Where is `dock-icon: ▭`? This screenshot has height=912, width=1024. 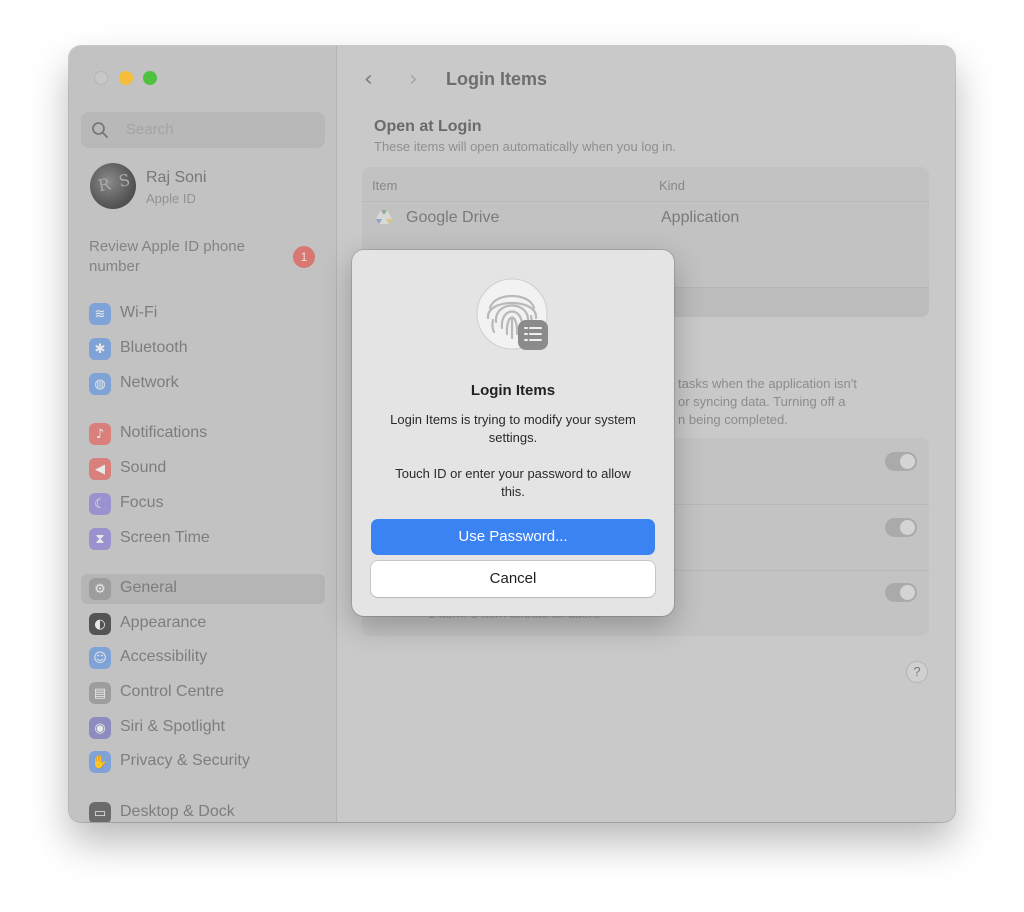
dock-icon: ▭ is located at coordinates (100, 812).